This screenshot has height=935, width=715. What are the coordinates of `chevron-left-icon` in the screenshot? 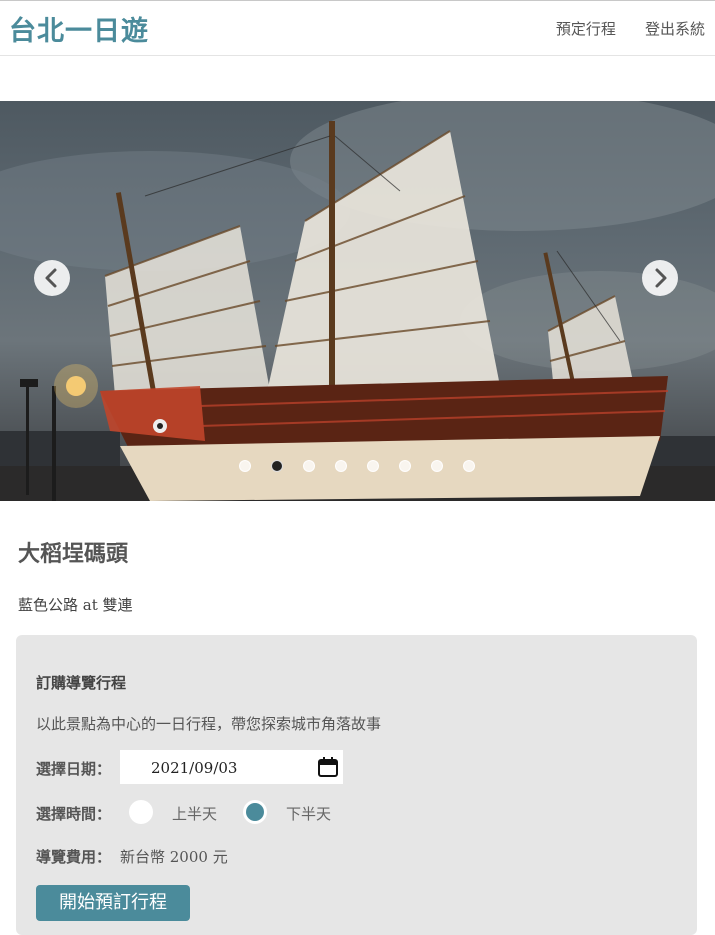 It's located at (51, 278).